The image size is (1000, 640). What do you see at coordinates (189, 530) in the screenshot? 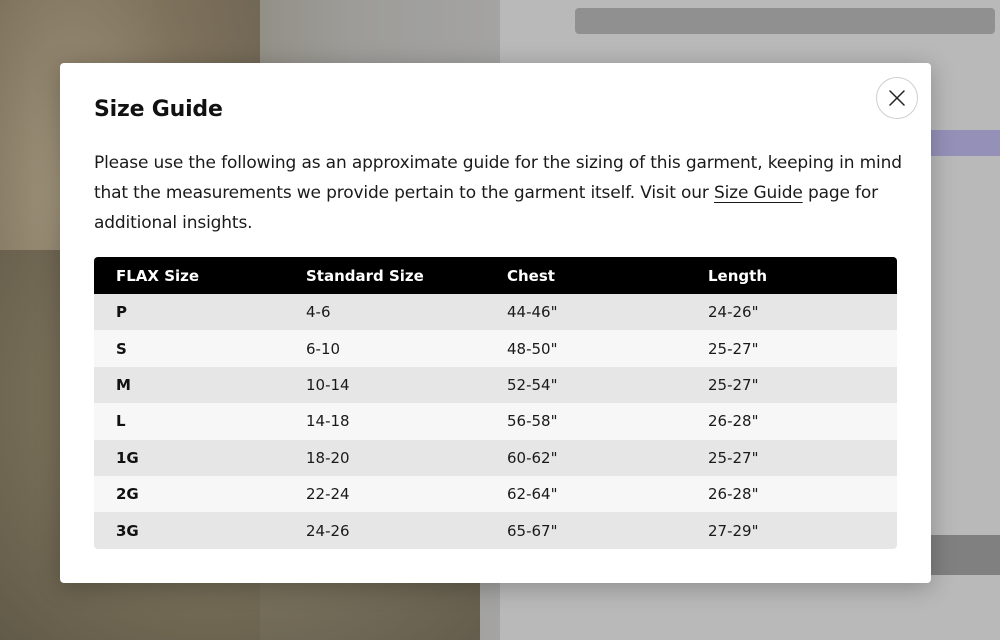
I see `flax-size-cell: 3G` at bounding box center [189, 530].